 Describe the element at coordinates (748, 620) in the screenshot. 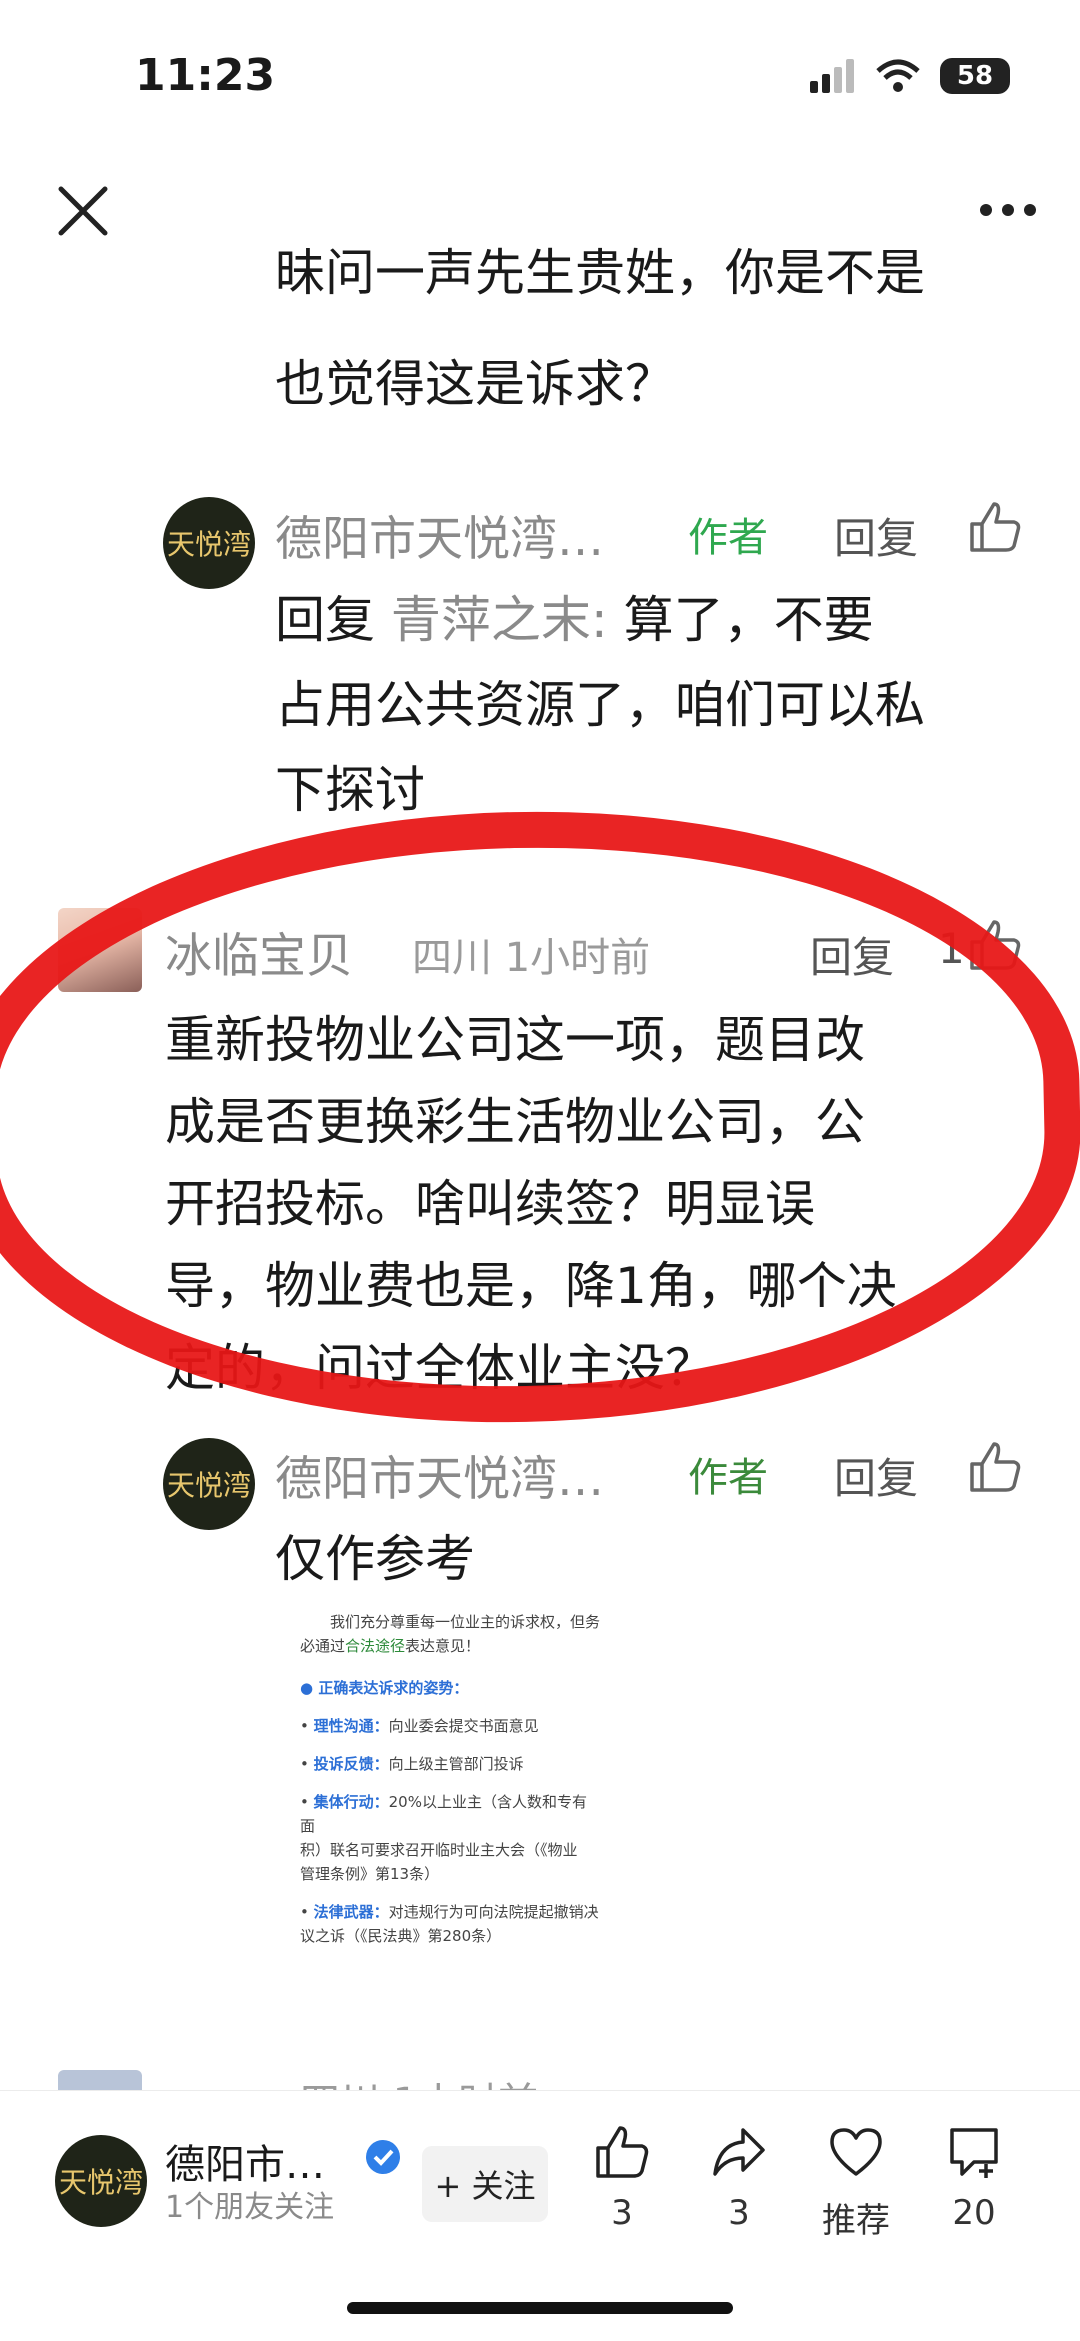

I see `reply-text: 算了，不要` at that location.